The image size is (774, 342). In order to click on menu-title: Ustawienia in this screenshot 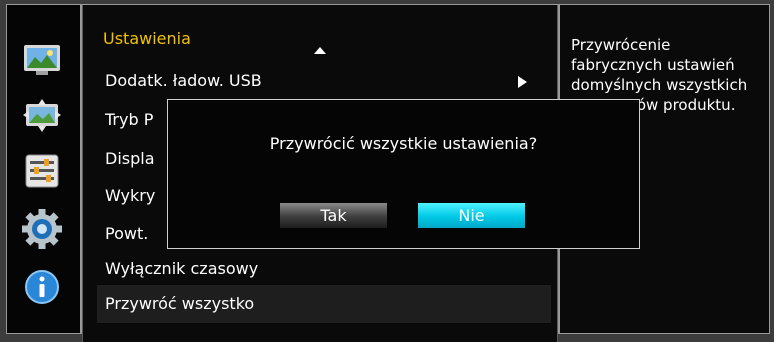, I will do `click(147, 38)`.